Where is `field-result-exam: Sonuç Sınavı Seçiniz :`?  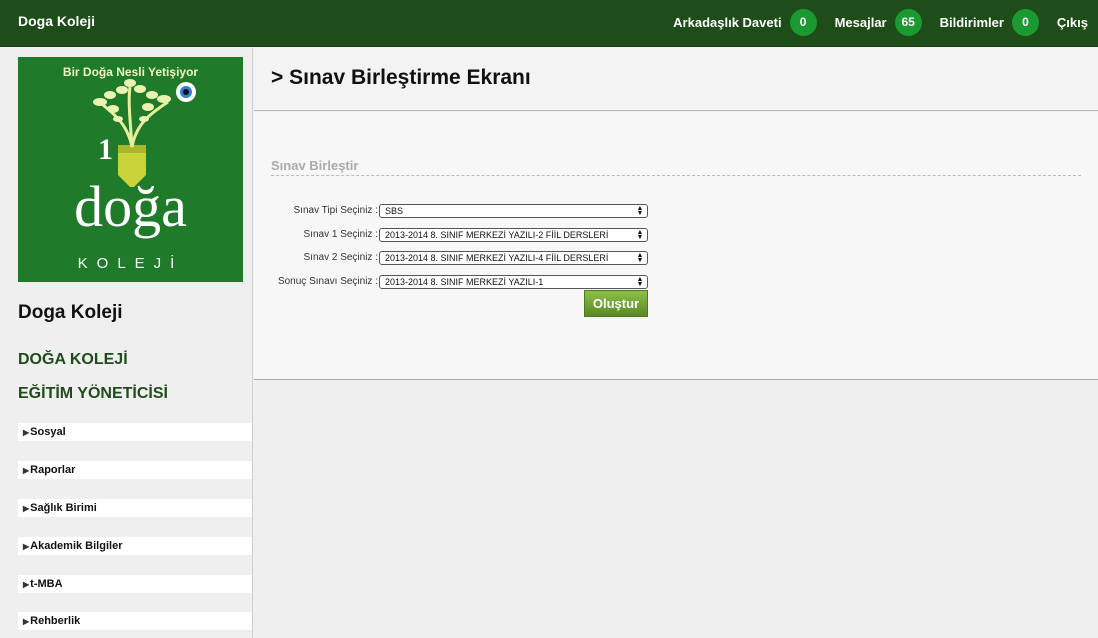 field-result-exam: Sonuç Sınavı Seçiniz : is located at coordinates (316, 282).